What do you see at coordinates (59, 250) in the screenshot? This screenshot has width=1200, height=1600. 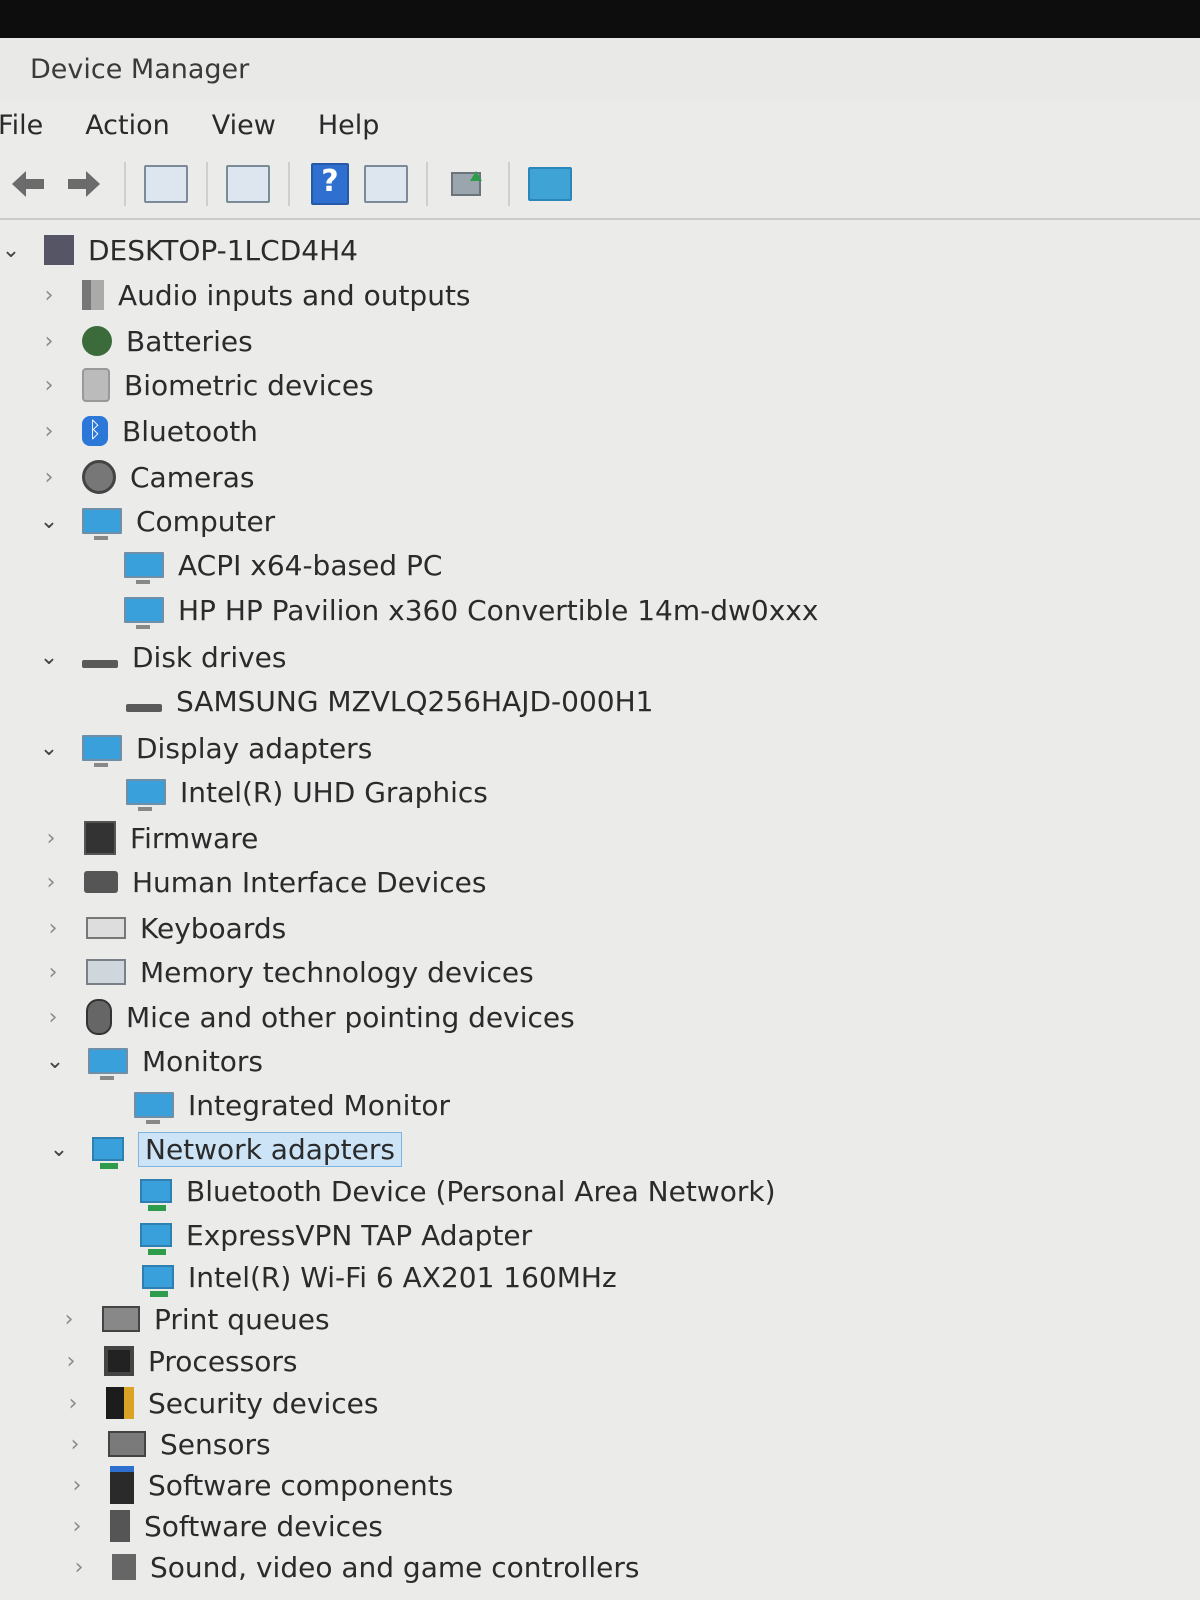 I see `computer-icon` at bounding box center [59, 250].